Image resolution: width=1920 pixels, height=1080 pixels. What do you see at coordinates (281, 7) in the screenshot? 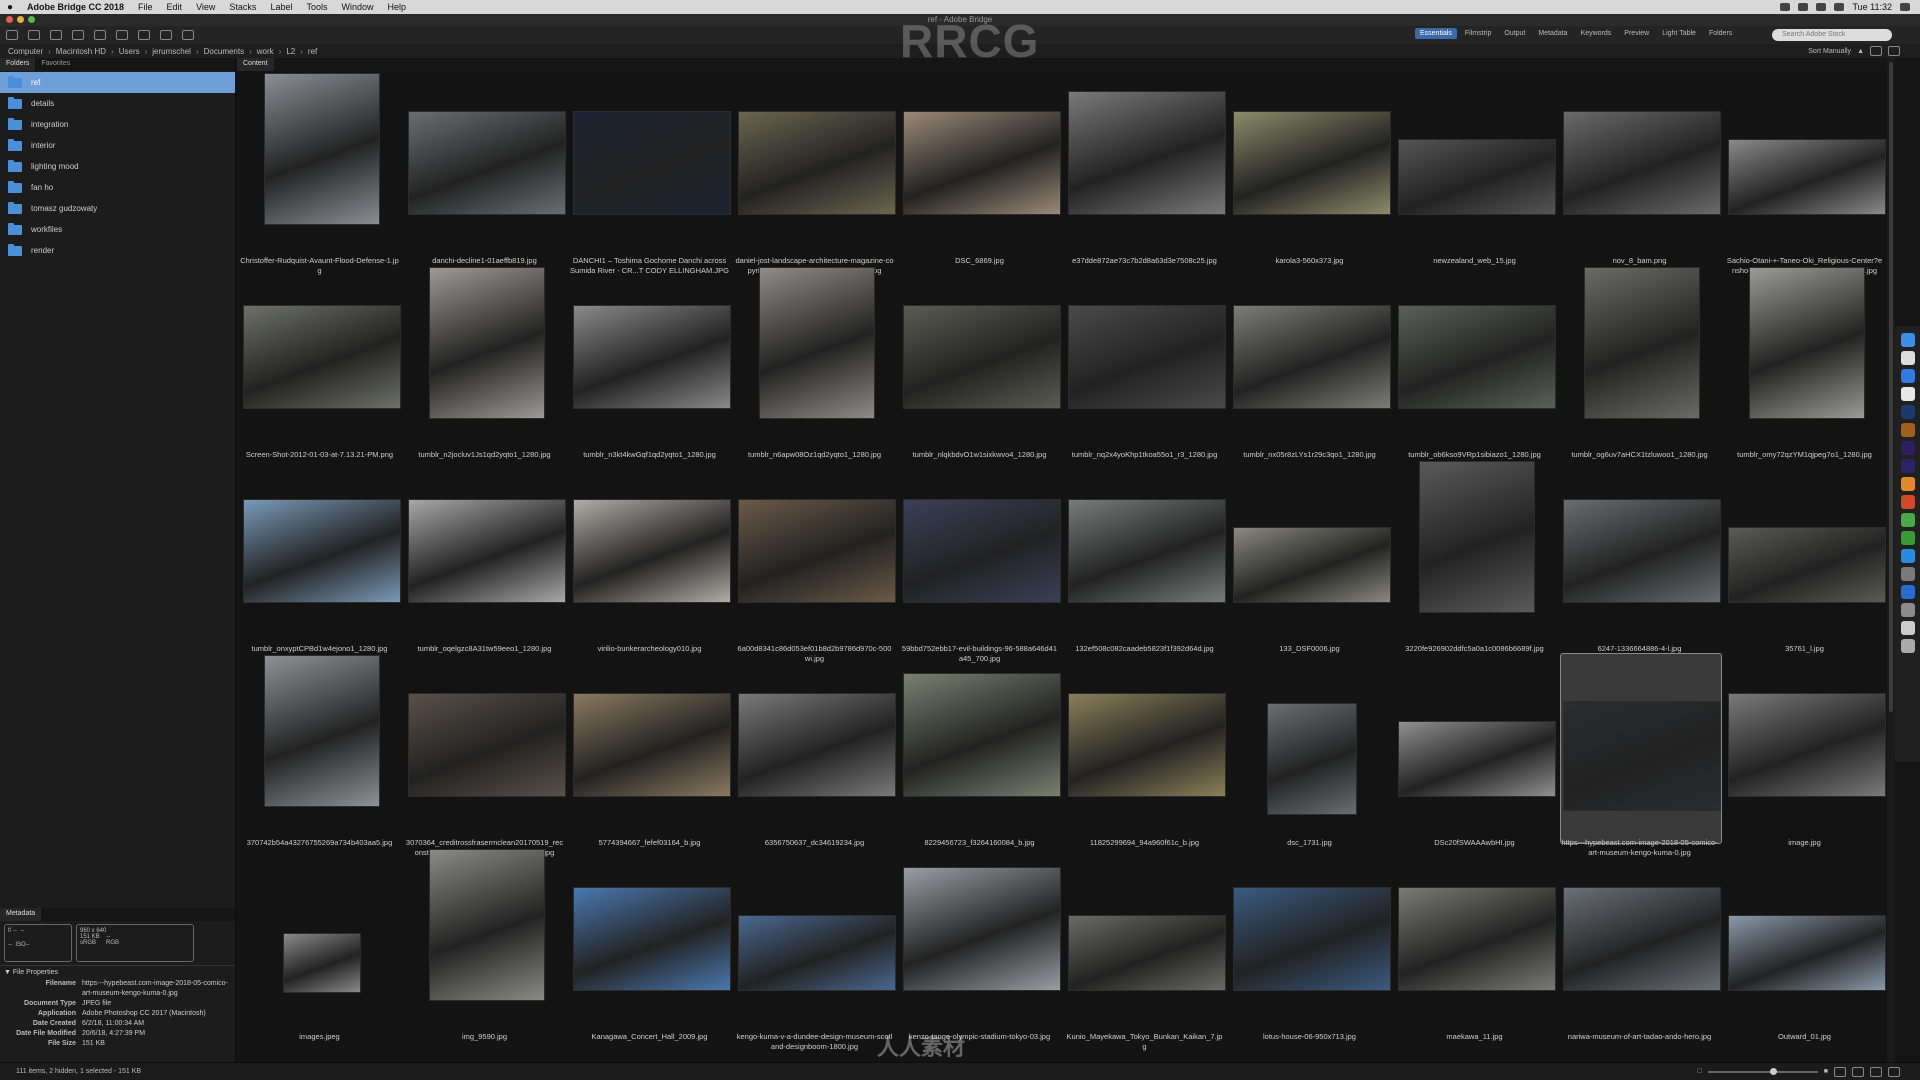
I see `menu-label: Label` at bounding box center [281, 7].